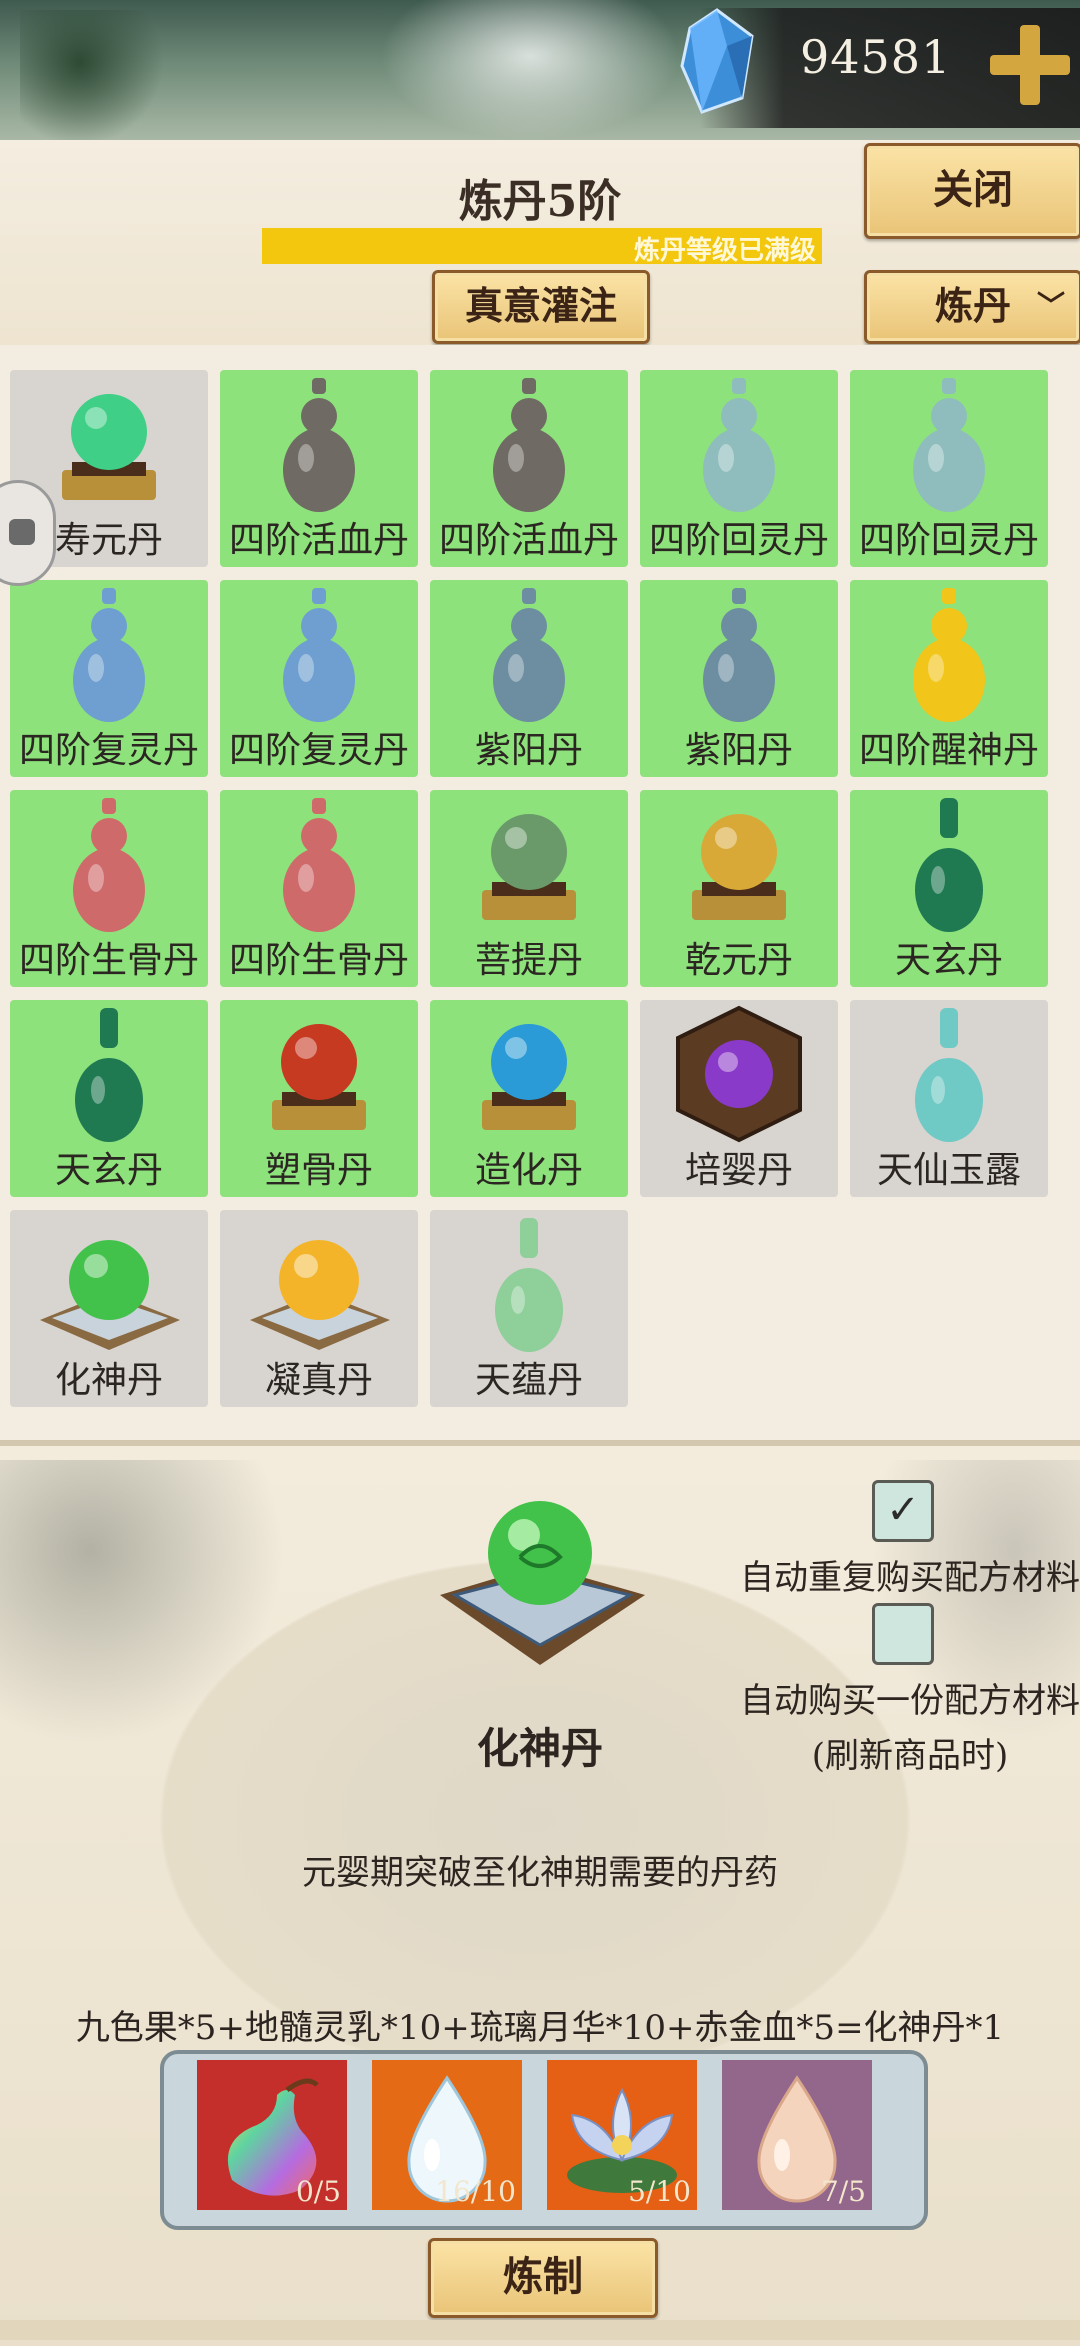  What do you see at coordinates (738, 1170) in the screenshot?
I see `pill-card-name: 培婴丹` at bounding box center [738, 1170].